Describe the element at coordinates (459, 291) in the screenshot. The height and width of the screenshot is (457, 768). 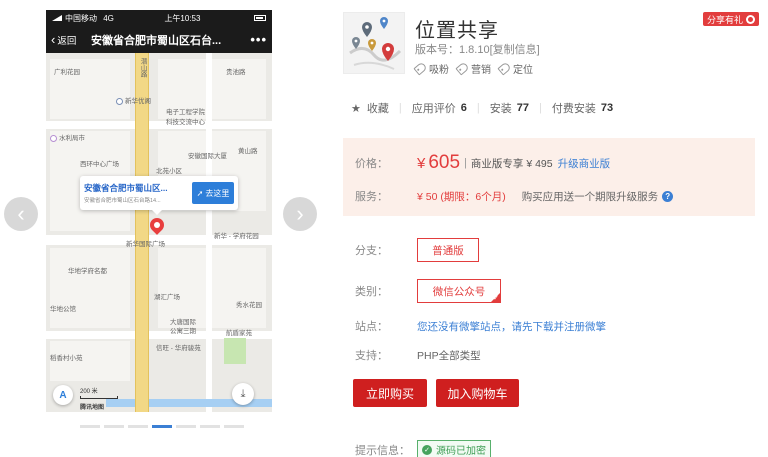
I see `category-option: 微信公众号 ✓` at that location.